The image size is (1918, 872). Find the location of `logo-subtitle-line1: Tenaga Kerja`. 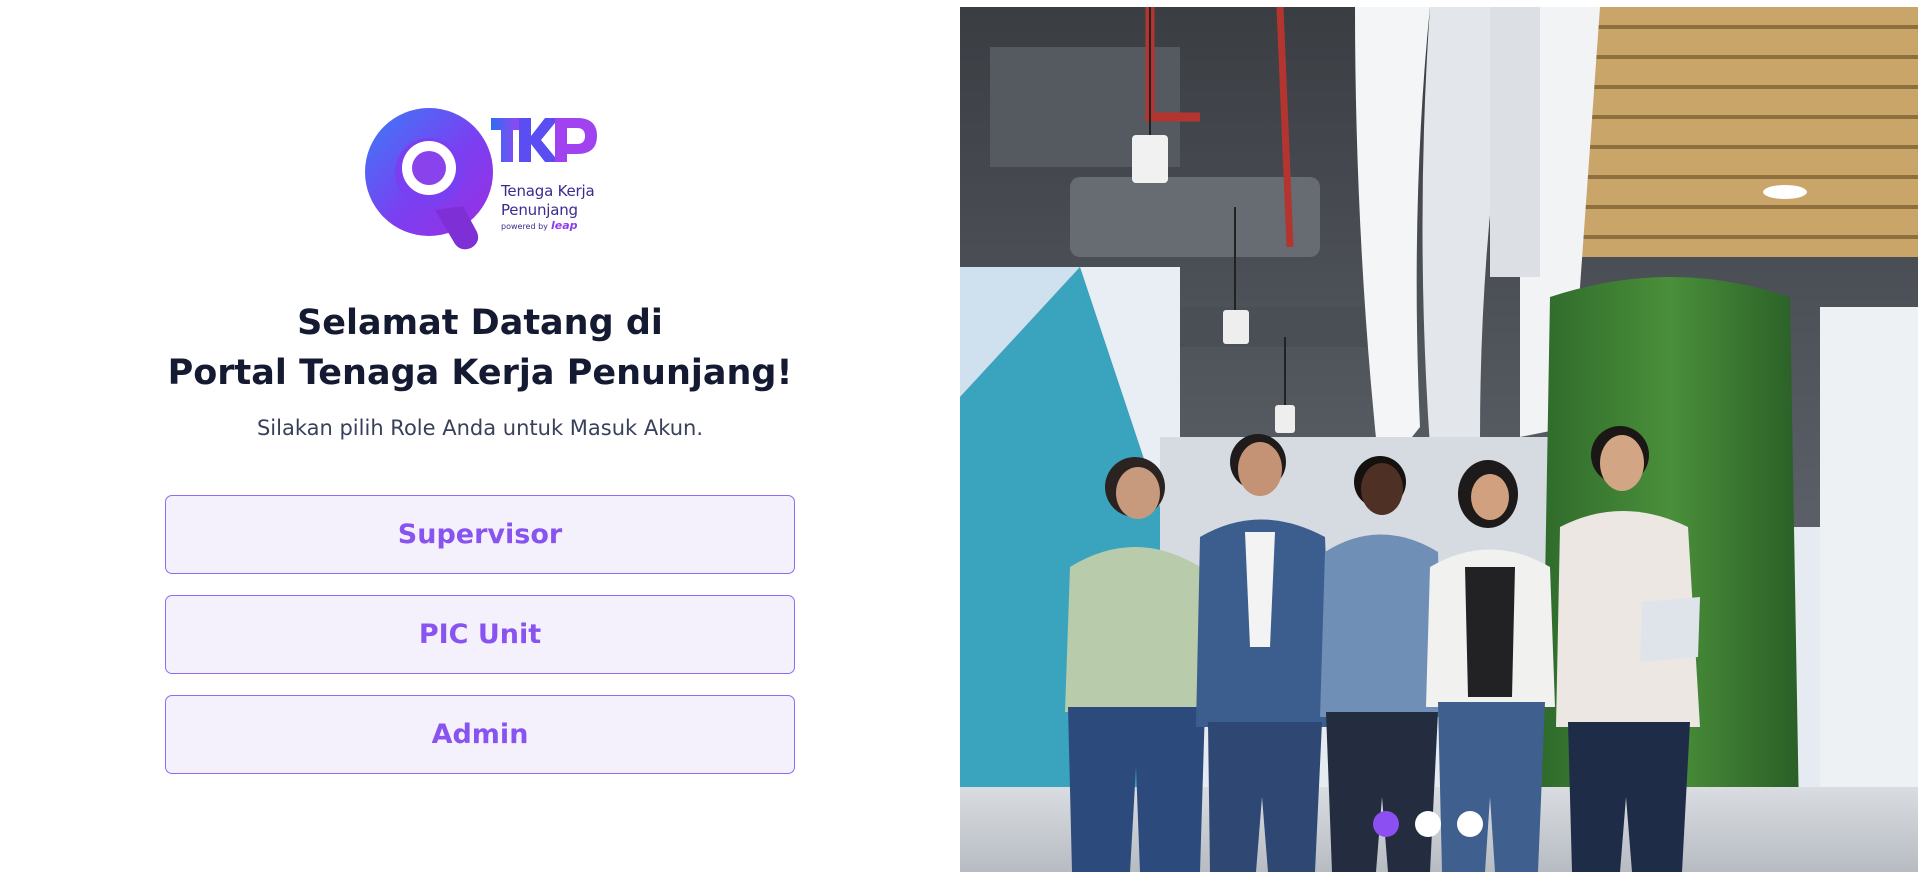

logo-subtitle-line1: Tenaga Kerja is located at coordinates (548, 191).